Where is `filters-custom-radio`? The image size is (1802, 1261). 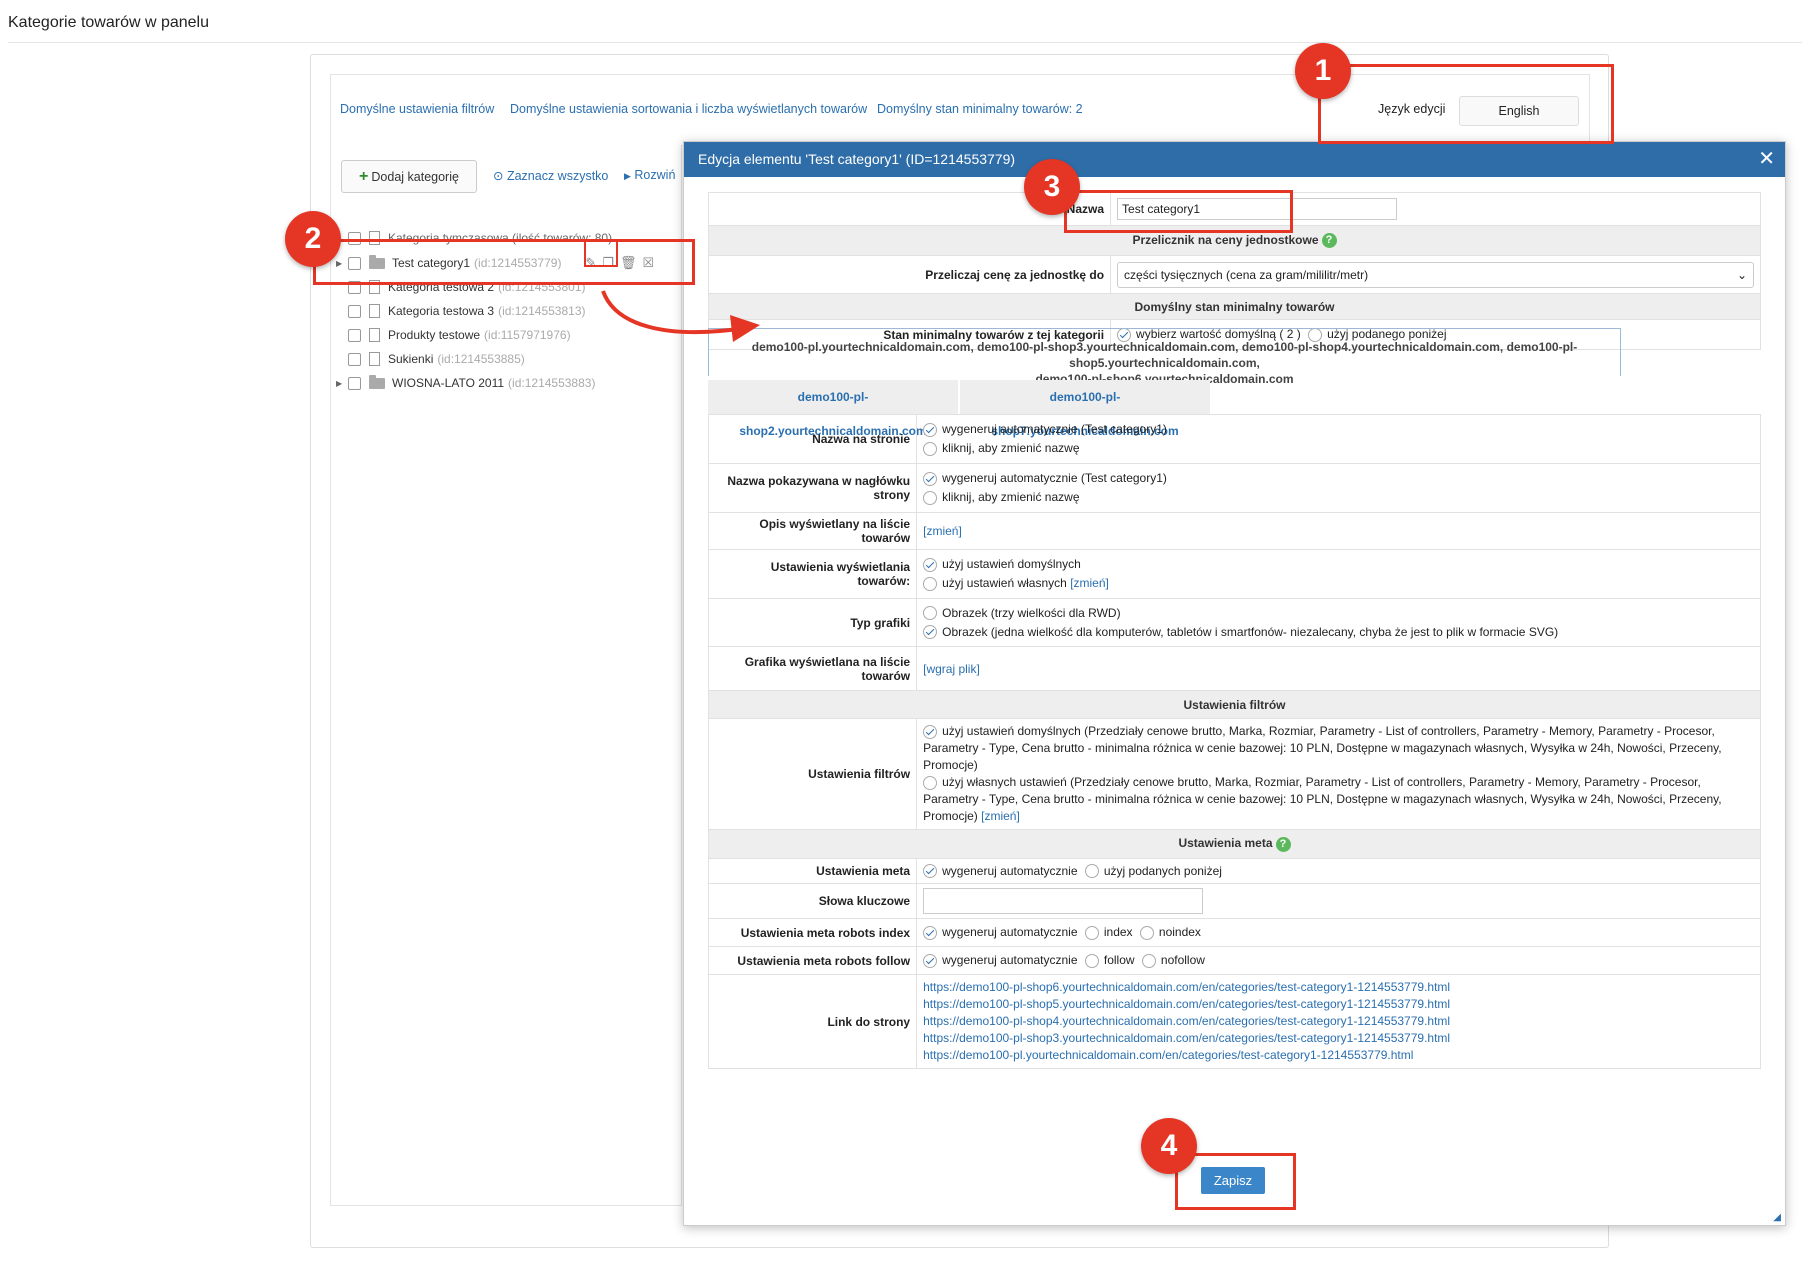 filters-custom-radio is located at coordinates (930, 782).